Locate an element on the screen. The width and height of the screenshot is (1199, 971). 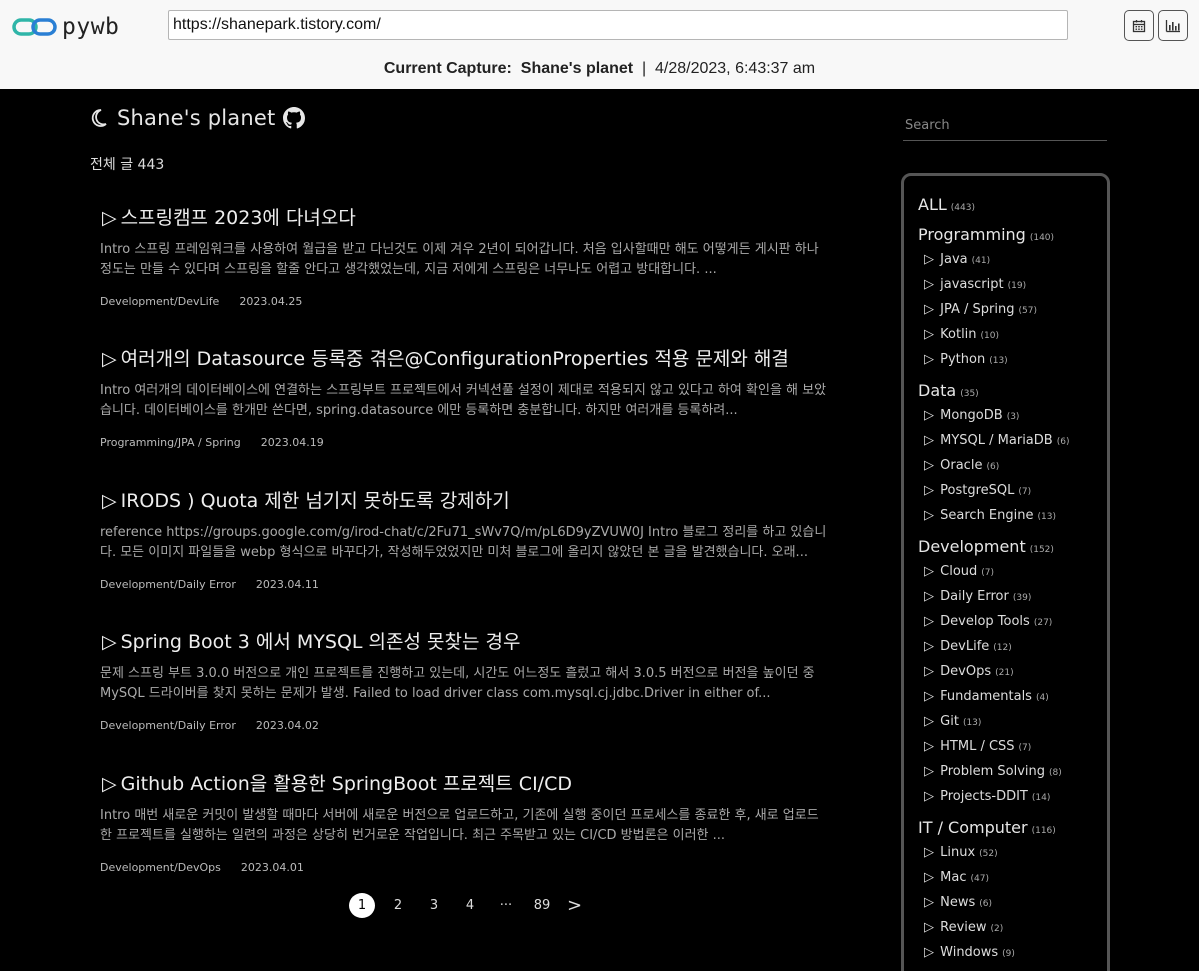
post-title: ▷ Spring Boot 3 에서 MYSQL 의존성 못찾는 경우 is located at coordinates (465, 640).